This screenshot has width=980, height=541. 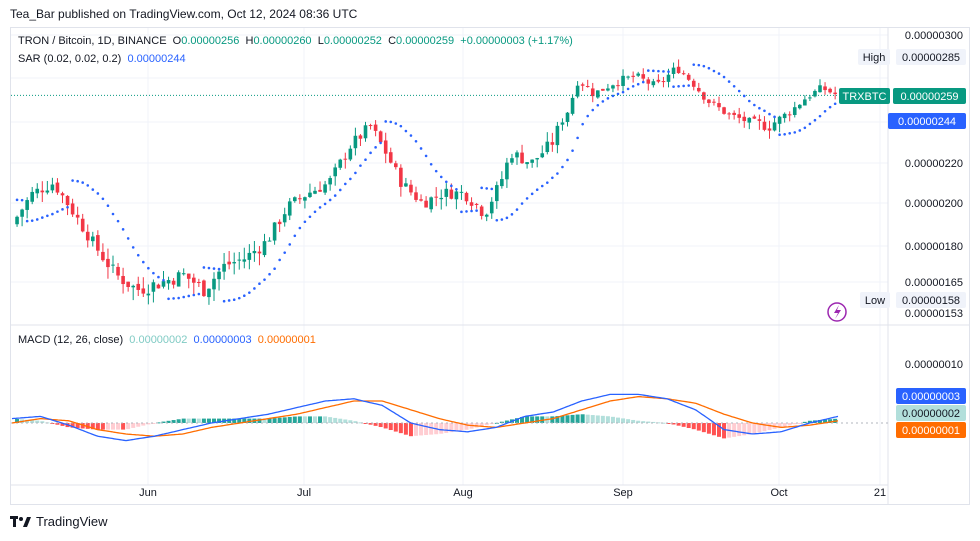 I want to click on low-value: 0.00000252, so click(x=352, y=41).